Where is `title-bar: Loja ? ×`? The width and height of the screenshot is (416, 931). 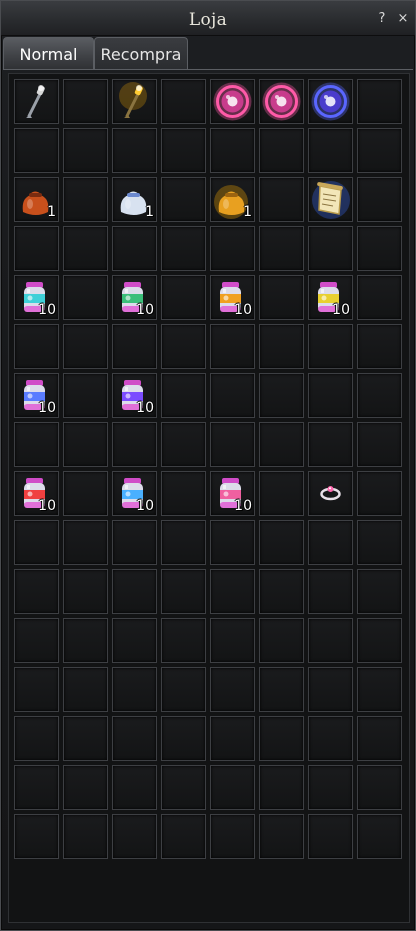
title-bar: Loja ? × is located at coordinates (208, 18).